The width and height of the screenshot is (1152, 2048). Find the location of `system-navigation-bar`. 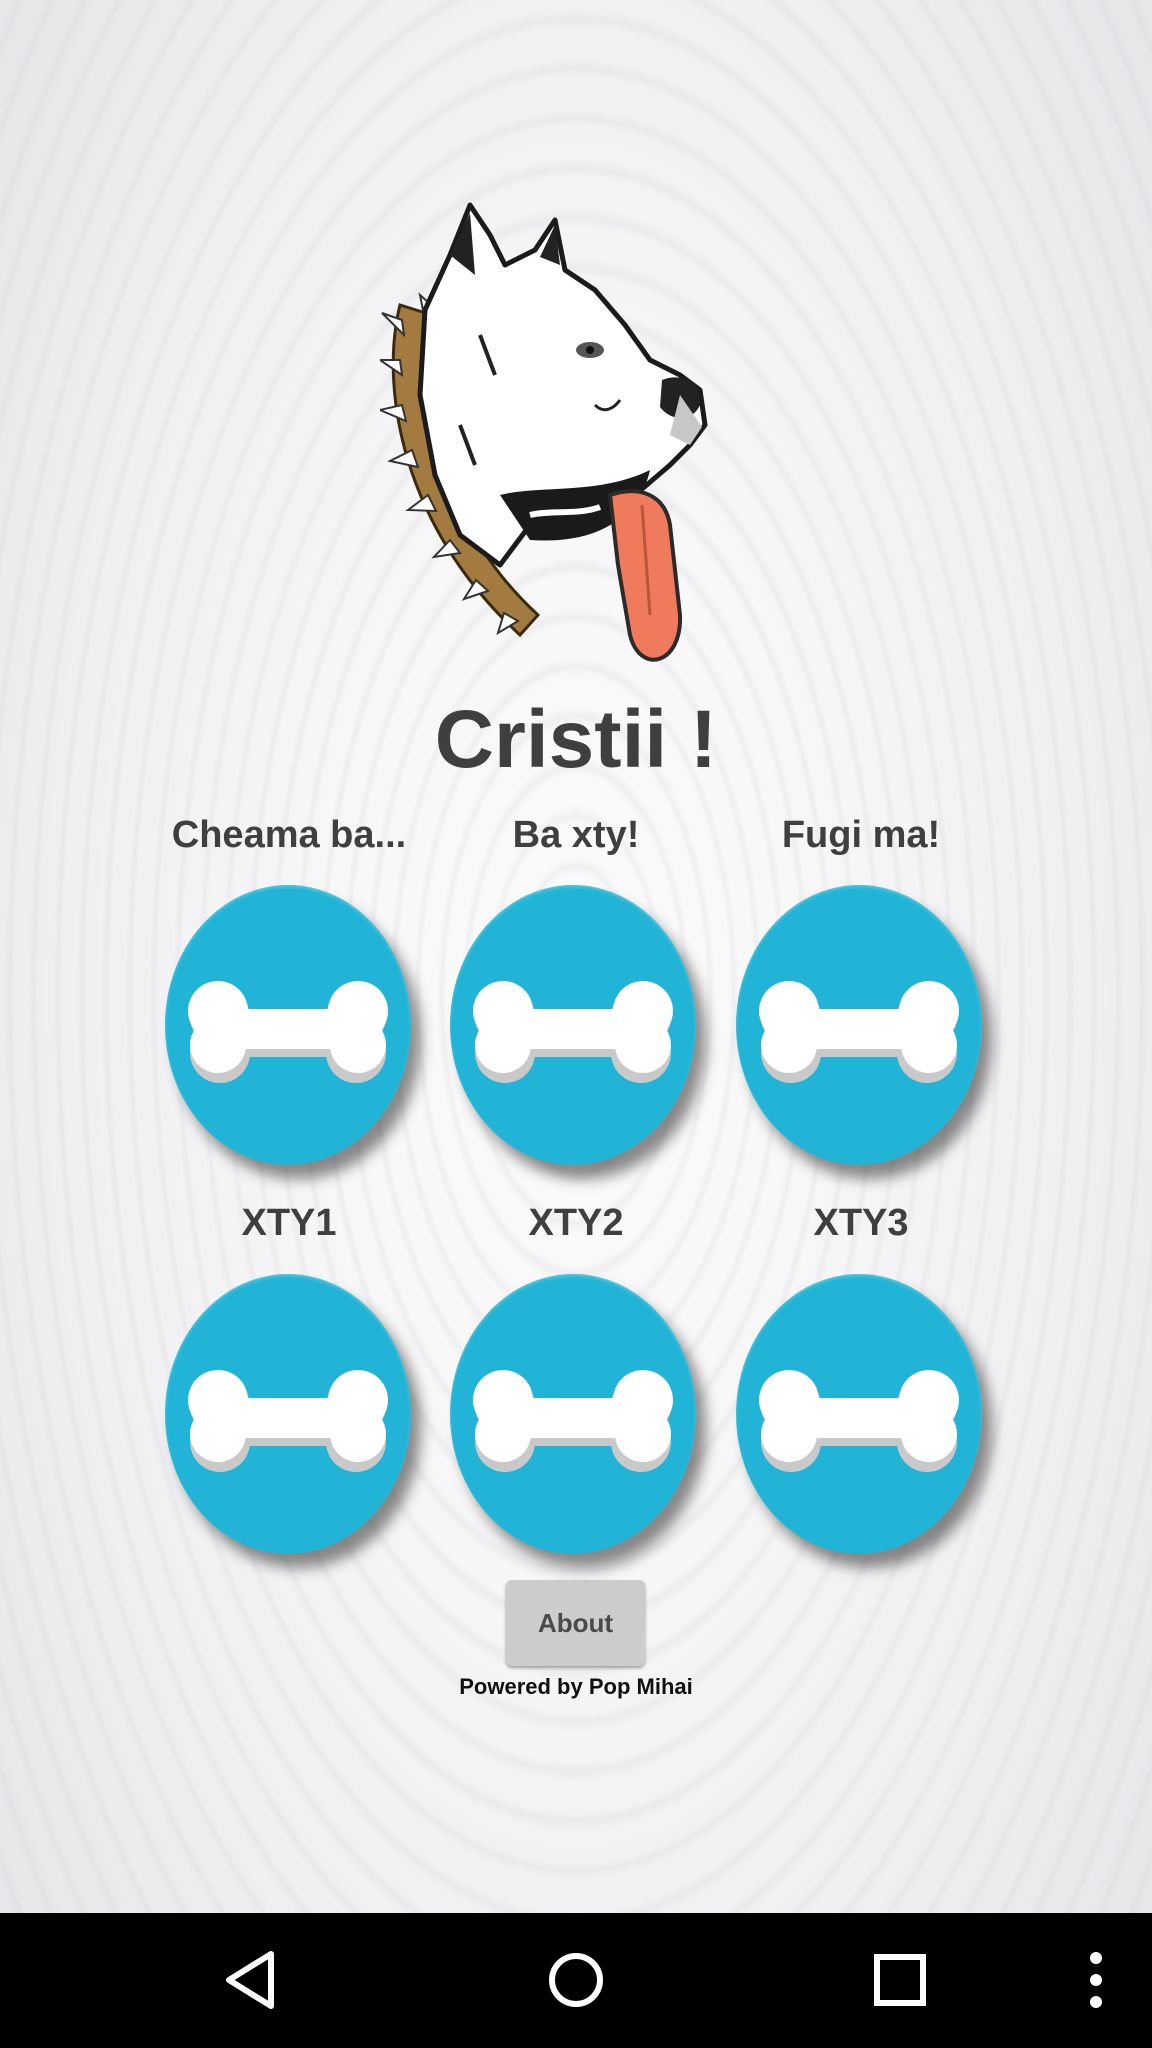

system-navigation-bar is located at coordinates (576, 1980).